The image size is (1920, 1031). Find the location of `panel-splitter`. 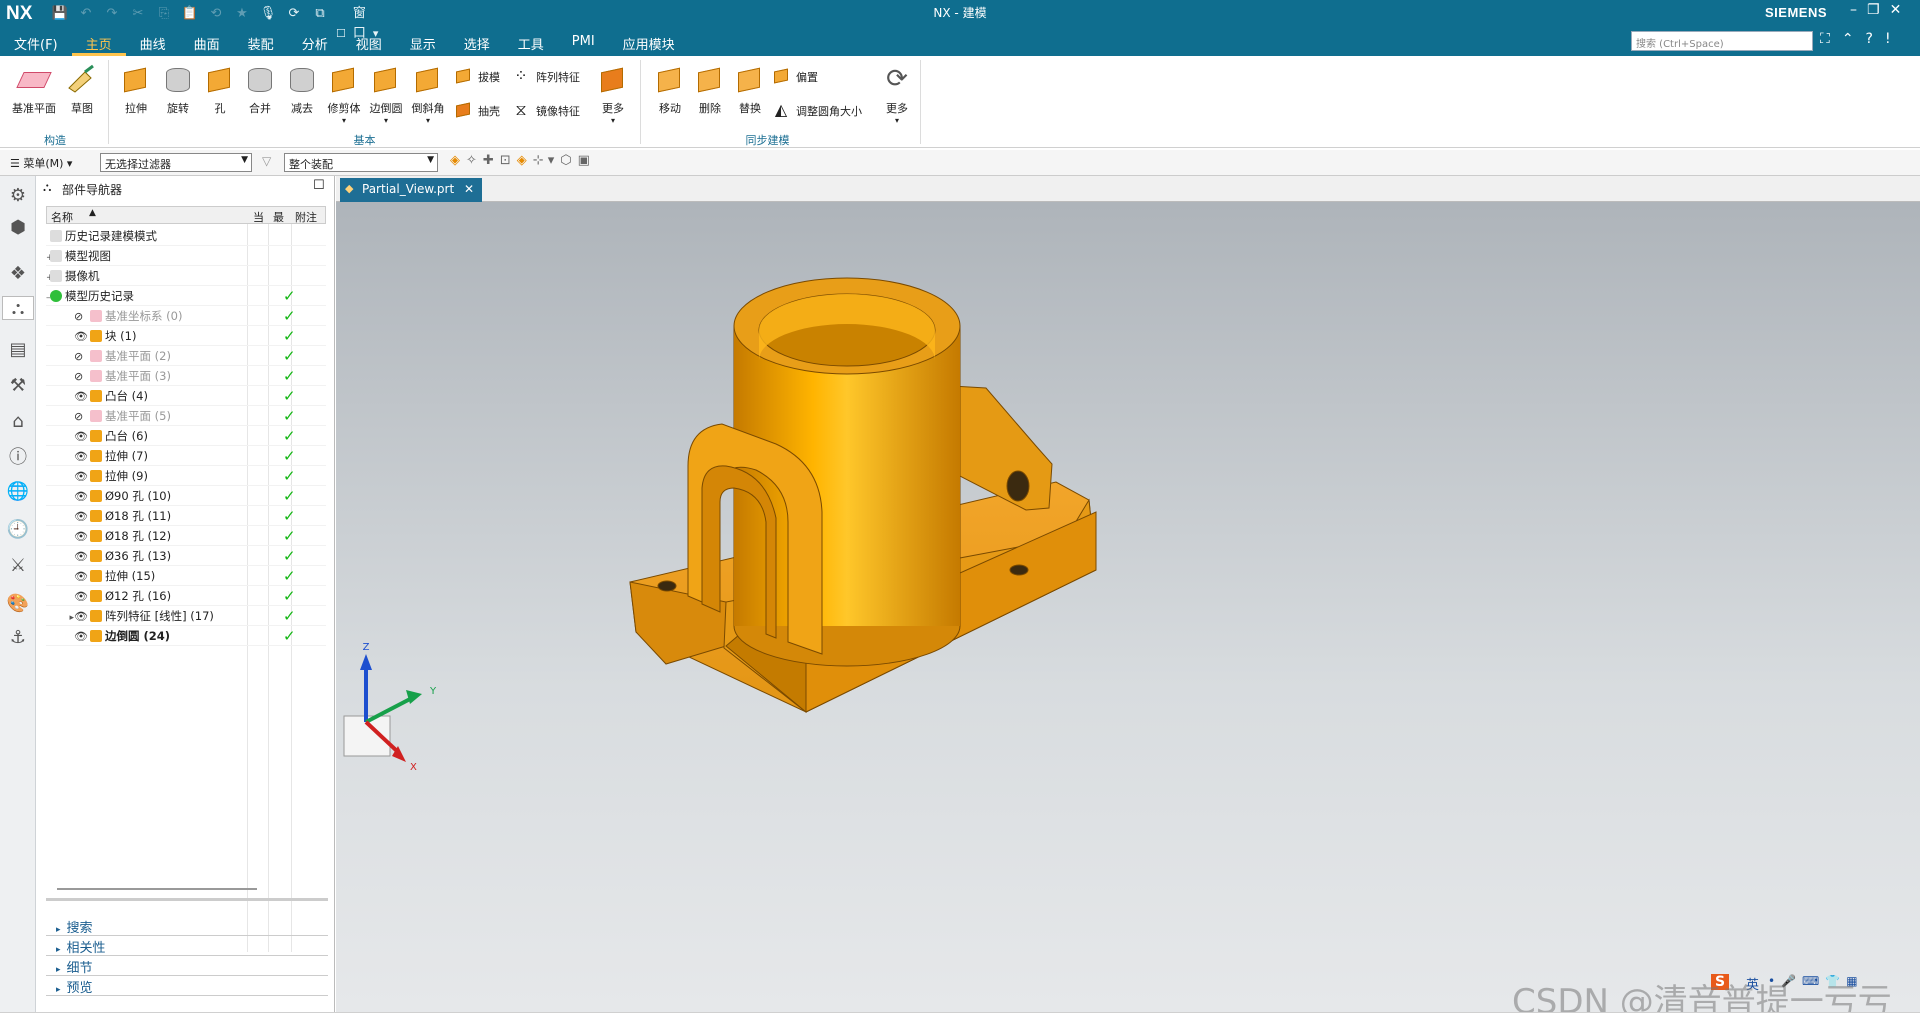

panel-splitter is located at coordinates (187, 899).